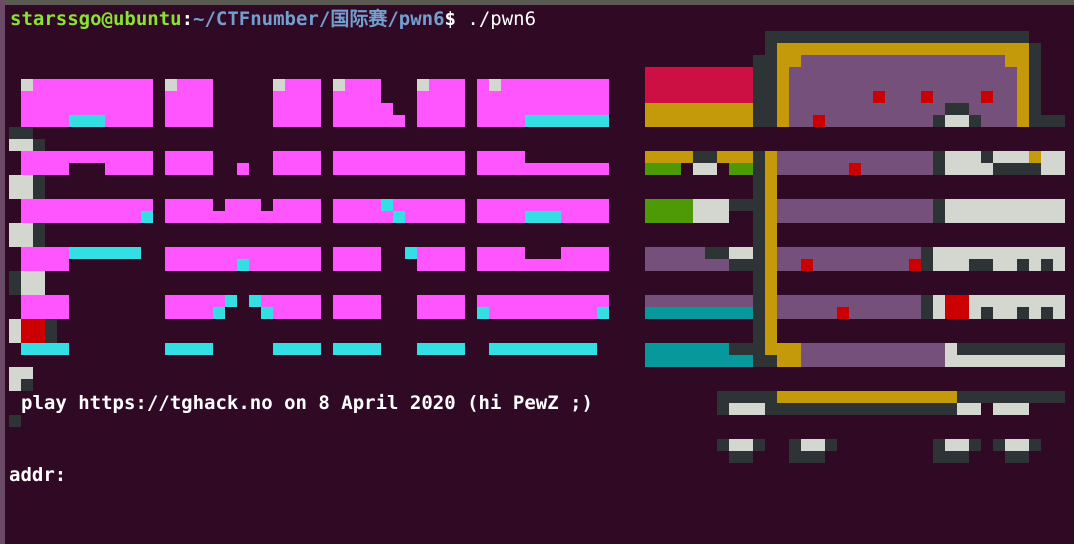  I want to click on cat-head, so click(999, 259).